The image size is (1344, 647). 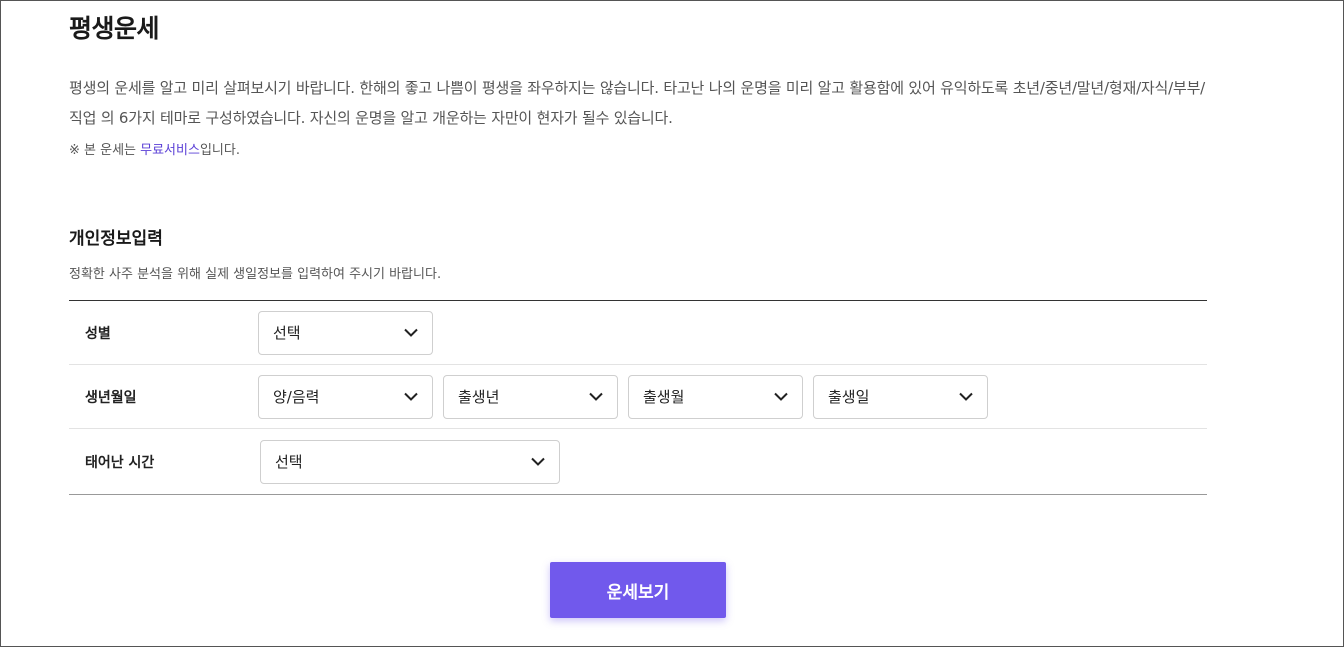 I want to click on gender-select: 선택, so click(x=345, y=332).